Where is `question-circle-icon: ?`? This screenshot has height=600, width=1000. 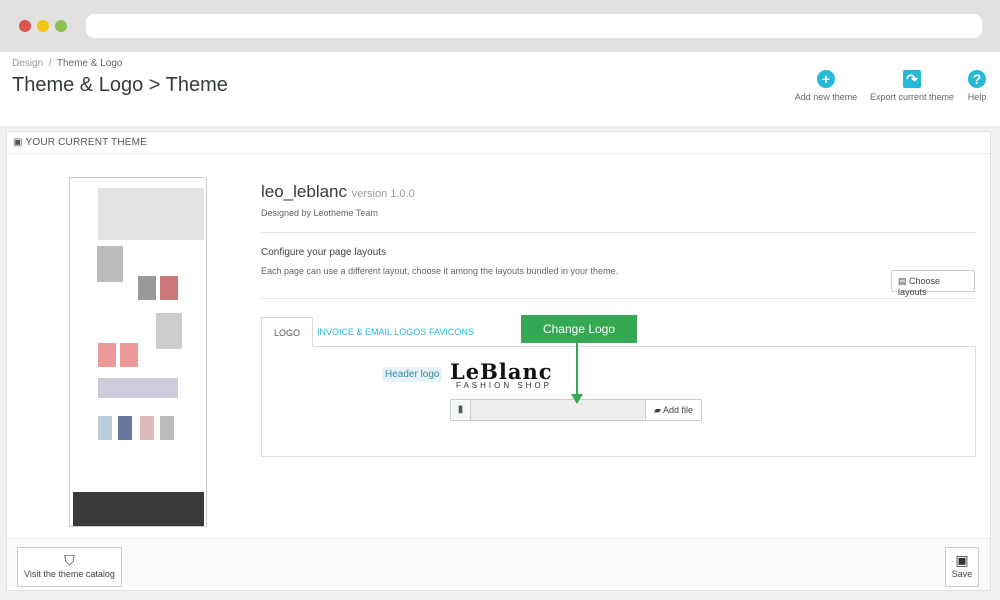
question-circle-icon: ? is located at coordinates (977, 79).